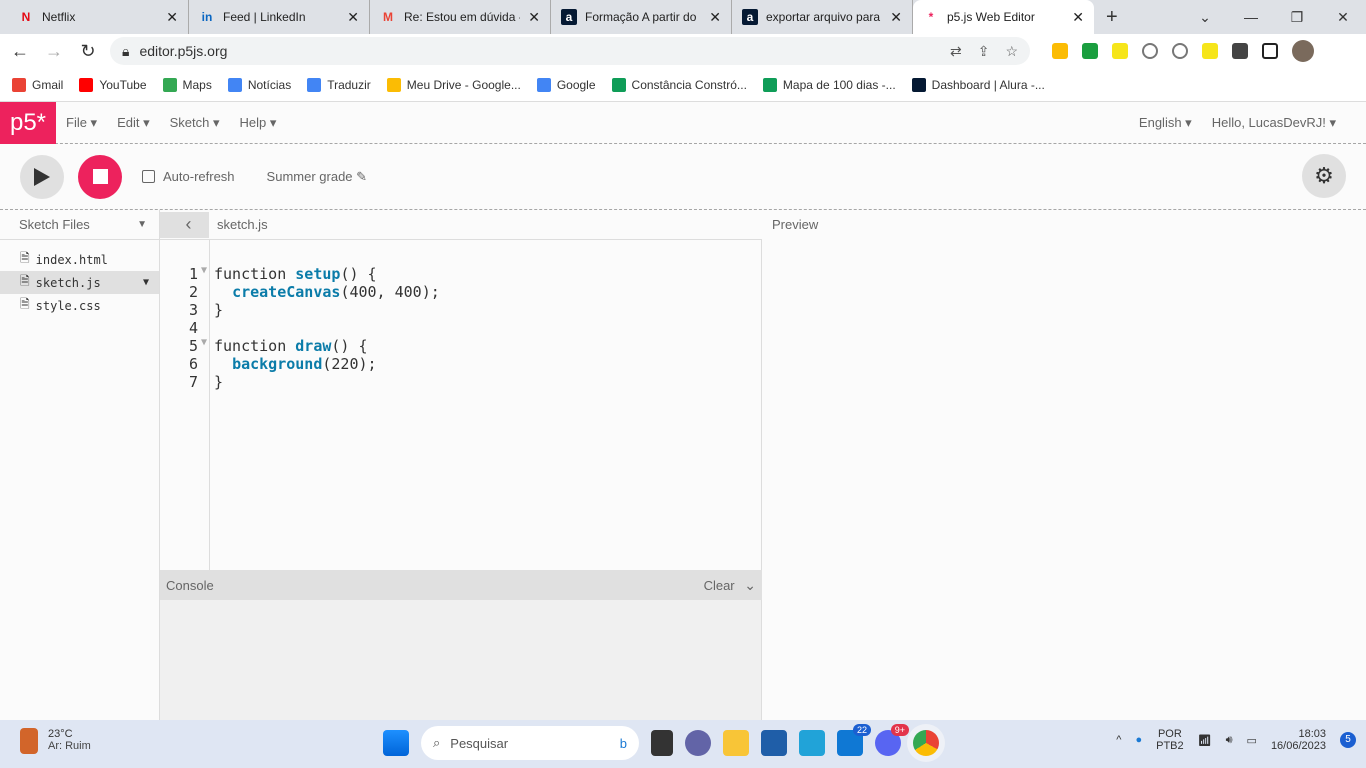 This screenshot has width=1366, height=768. What do you see at coordinates (566, 84) in the screenshot?
I see `bookmark: Google` at bounding box center [566, 84].